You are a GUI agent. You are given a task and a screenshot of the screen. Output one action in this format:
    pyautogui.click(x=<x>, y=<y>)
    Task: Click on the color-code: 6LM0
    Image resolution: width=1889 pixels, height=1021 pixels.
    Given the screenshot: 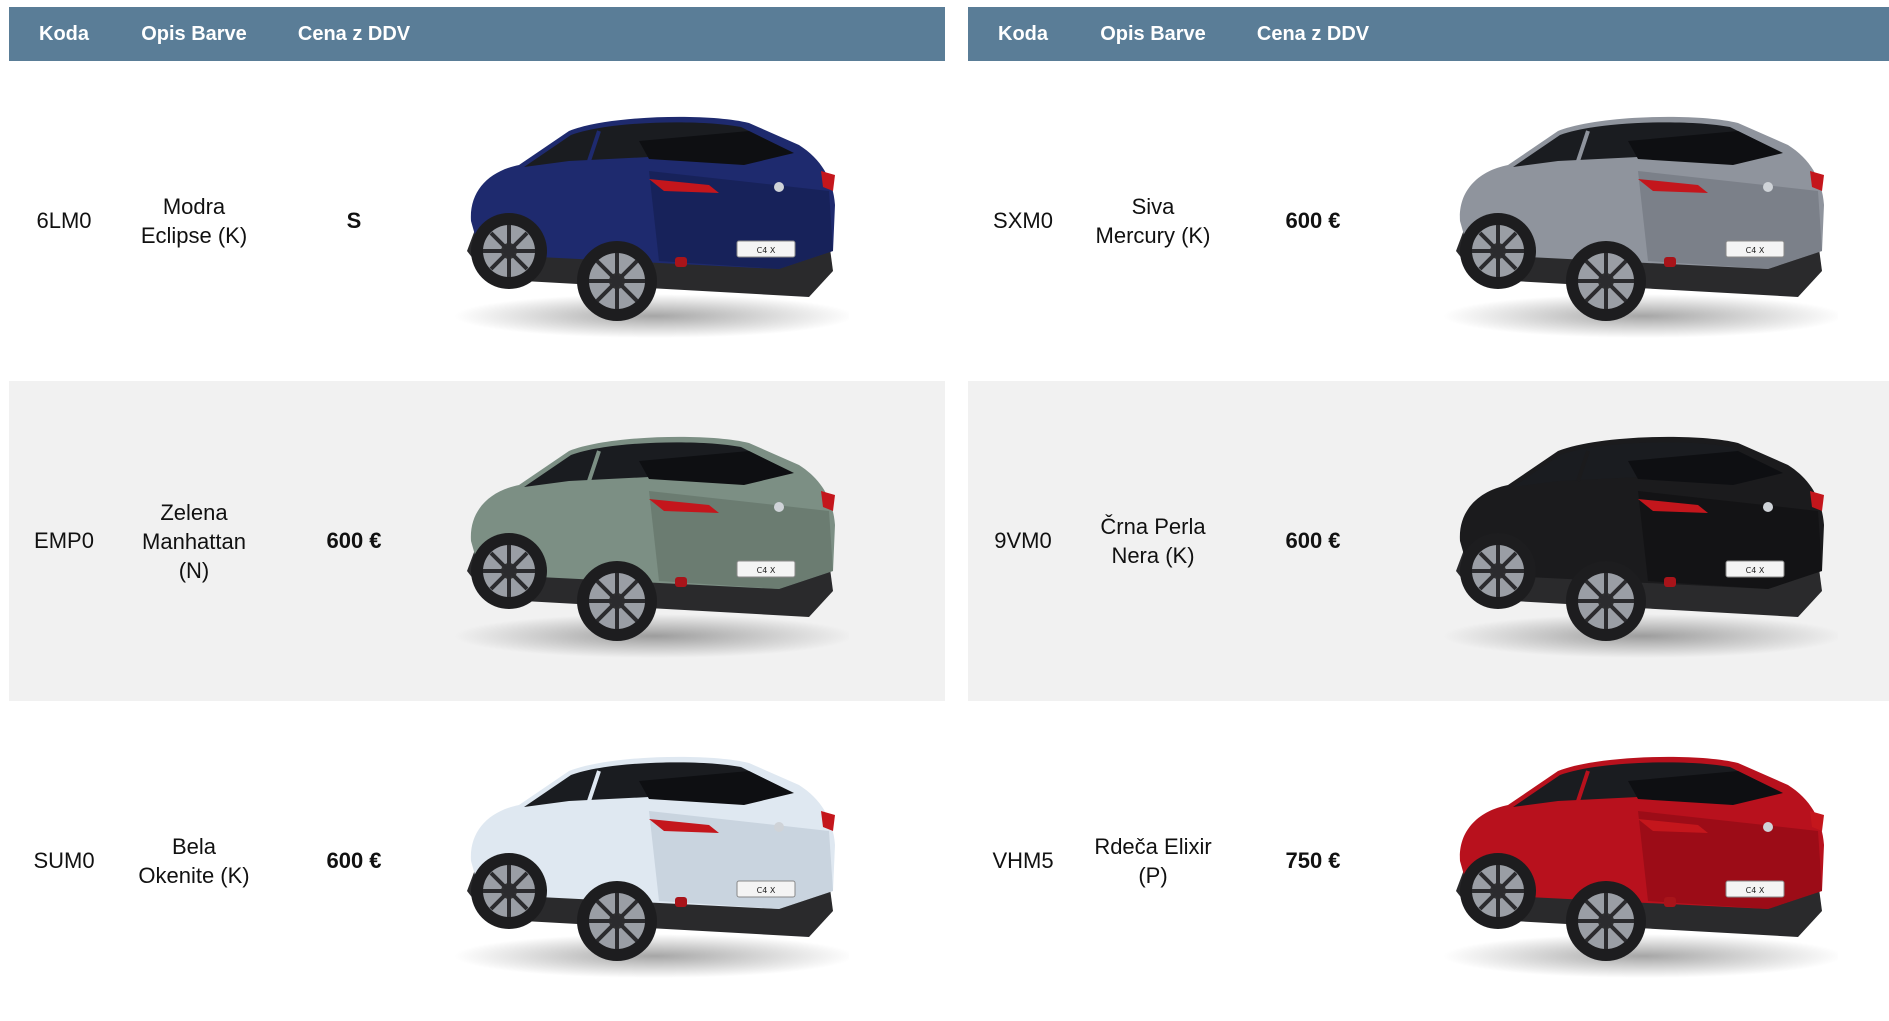 What is the action you would take?
    pyautogui.click(x=64, y=220)
    